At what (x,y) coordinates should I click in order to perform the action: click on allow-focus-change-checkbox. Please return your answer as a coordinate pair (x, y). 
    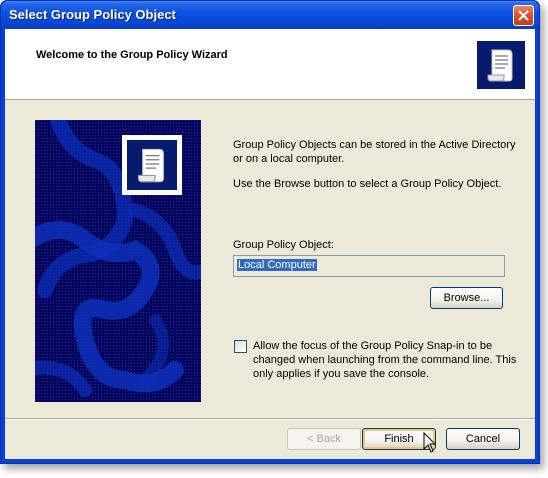
    Looking at the image, I should click on (240, 346).